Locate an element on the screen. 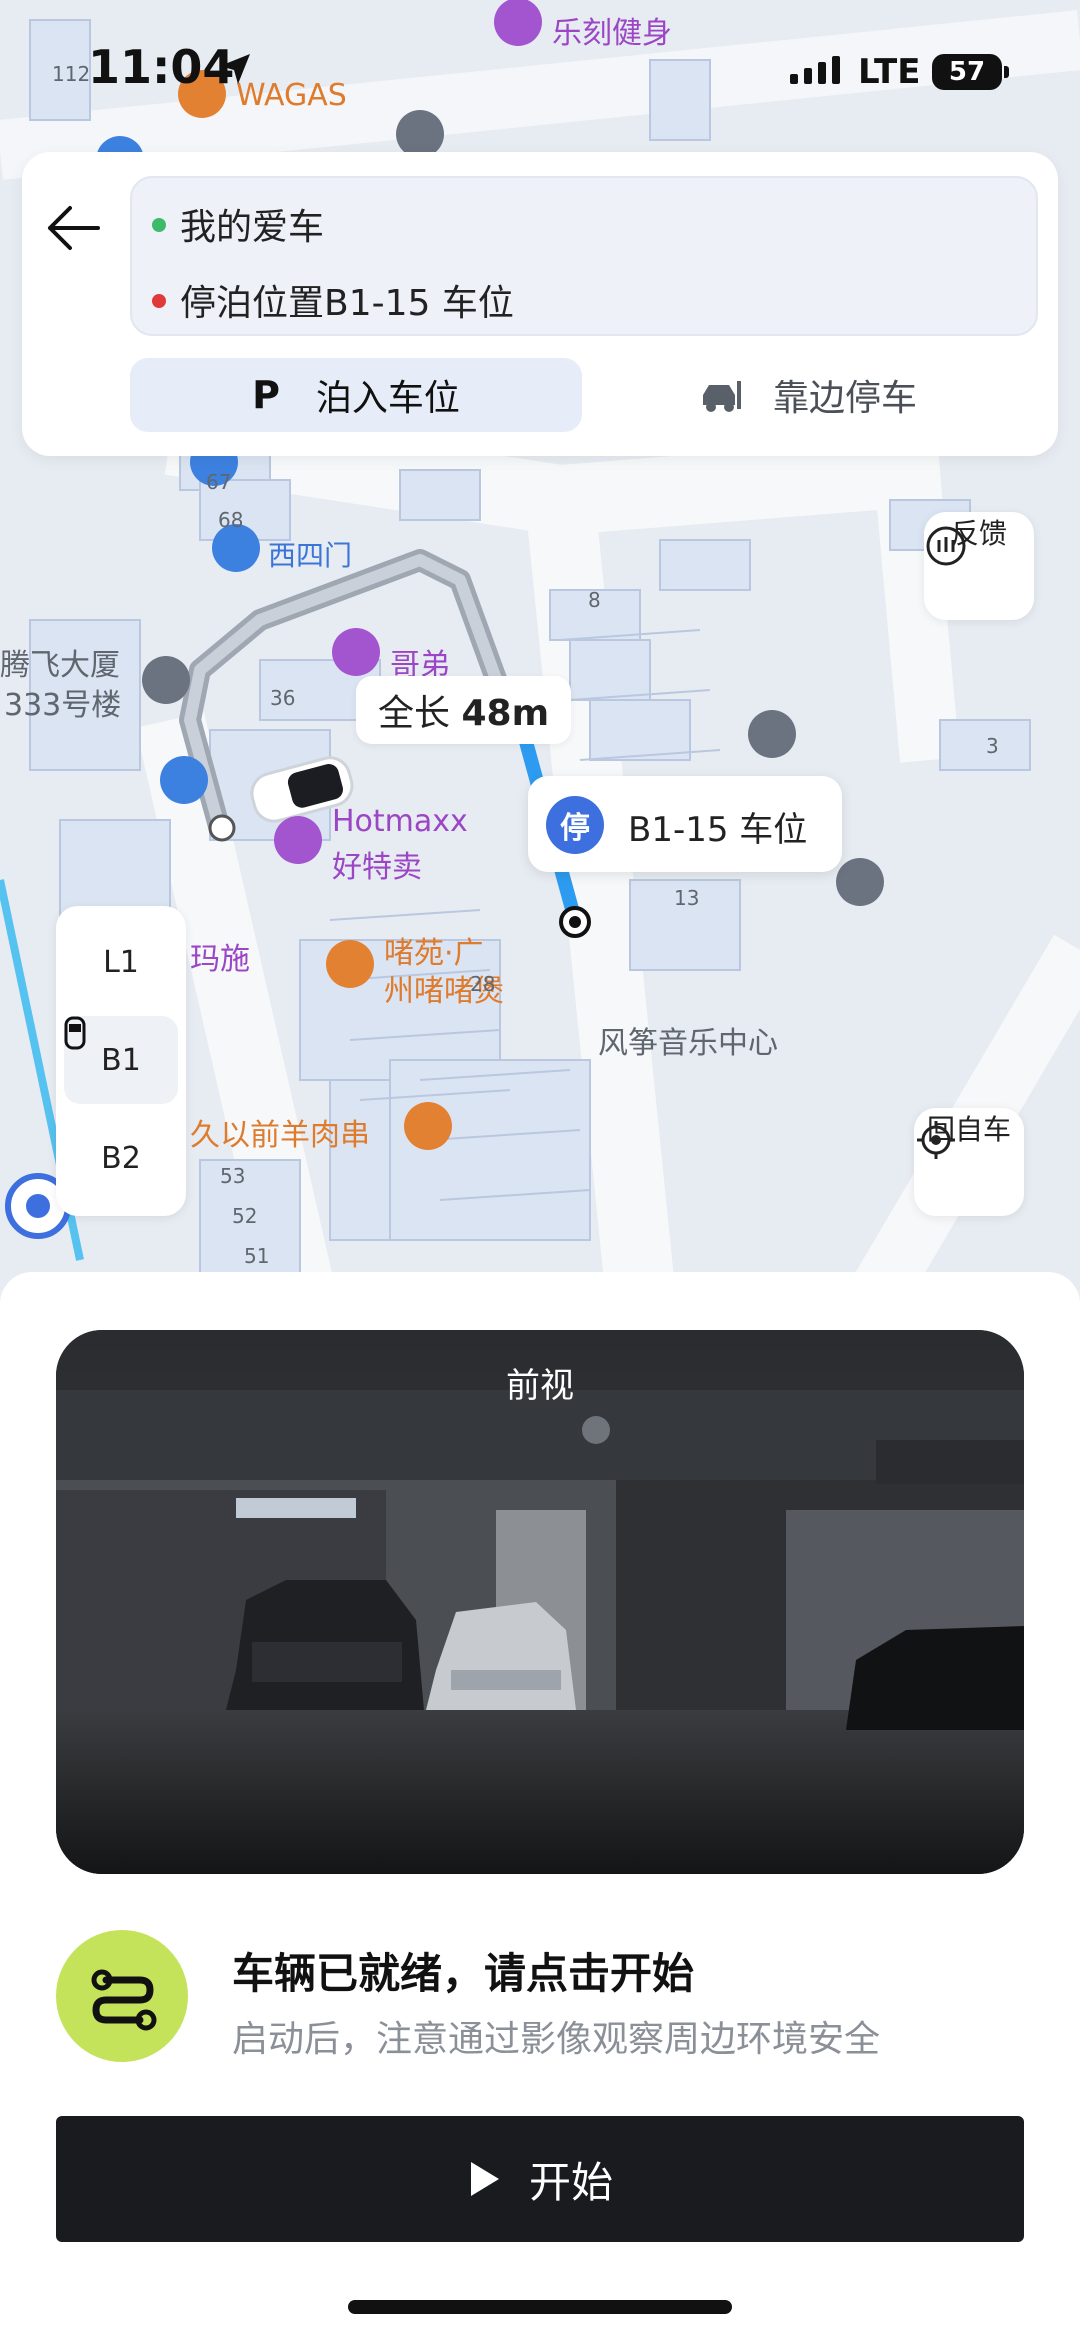 Image resolution: width=1080 pixels, height=2338 pixels. distance-prefix: 全长 is located at coordinates (414, 713).